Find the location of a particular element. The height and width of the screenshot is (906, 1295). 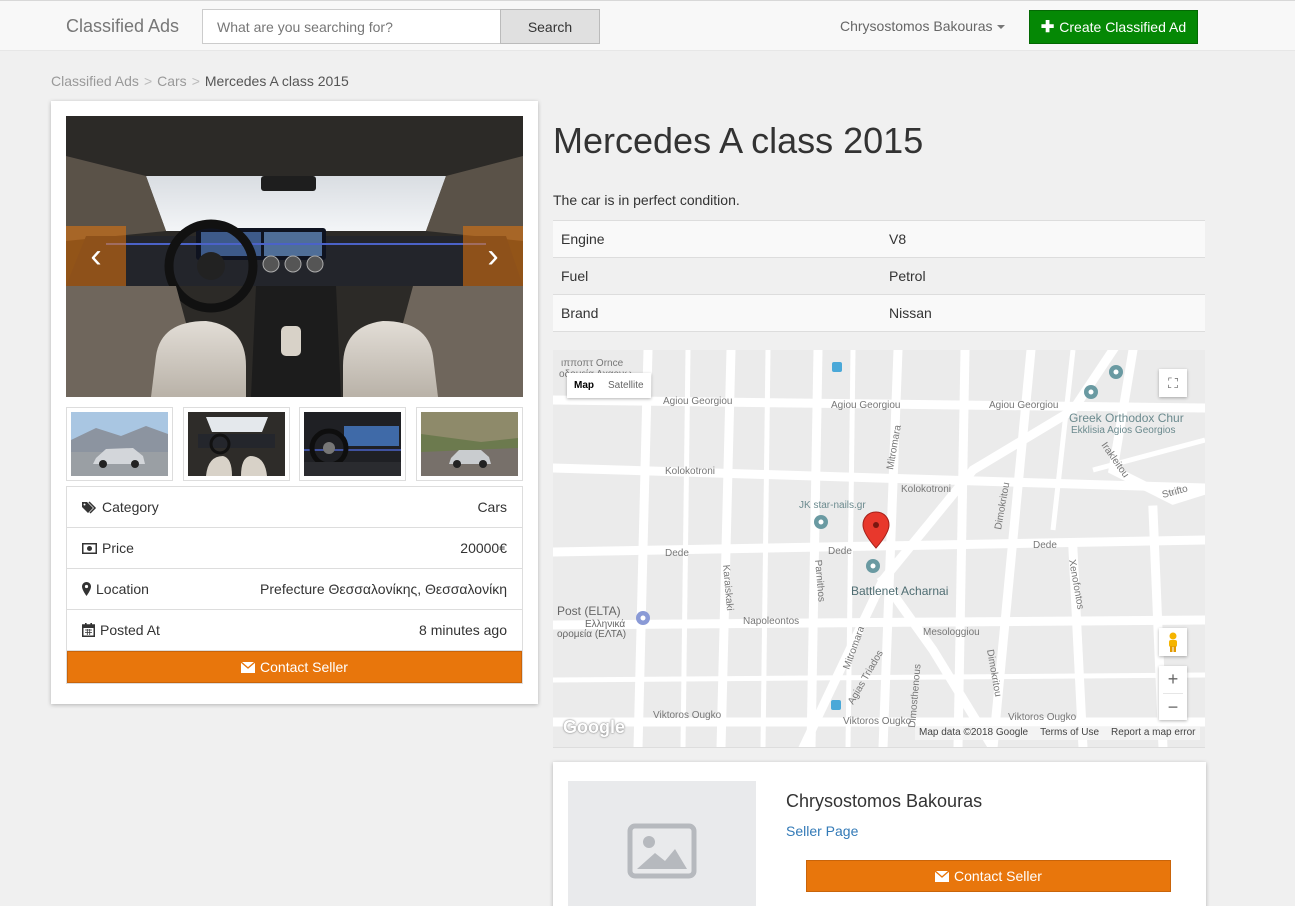

contact-seller-button: Contact Seller is located at coordinates (294, 667).